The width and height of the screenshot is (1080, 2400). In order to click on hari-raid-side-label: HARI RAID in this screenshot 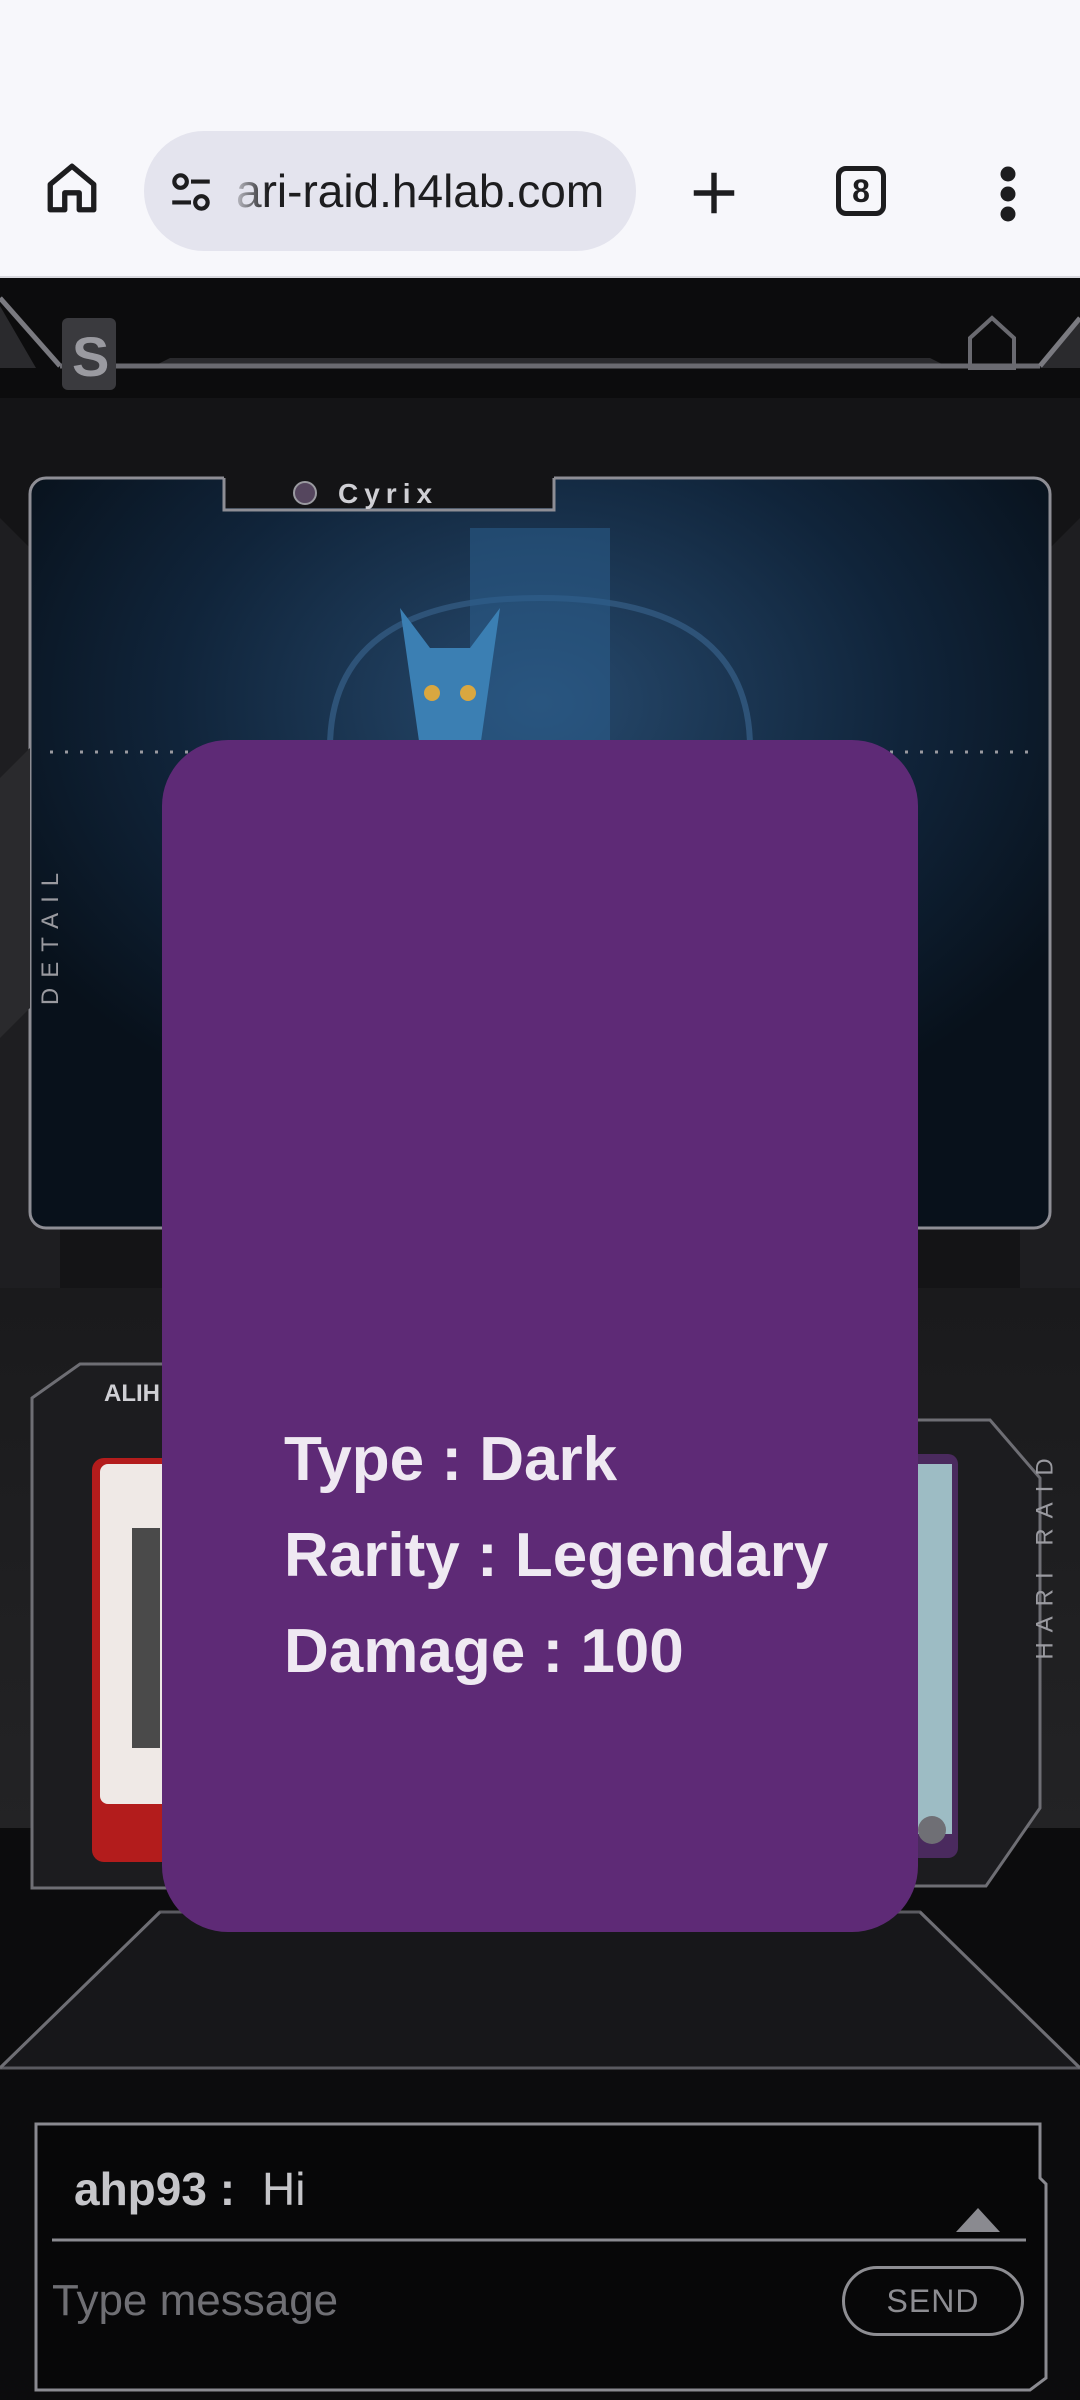, I will do `click(1045, 1554)`.